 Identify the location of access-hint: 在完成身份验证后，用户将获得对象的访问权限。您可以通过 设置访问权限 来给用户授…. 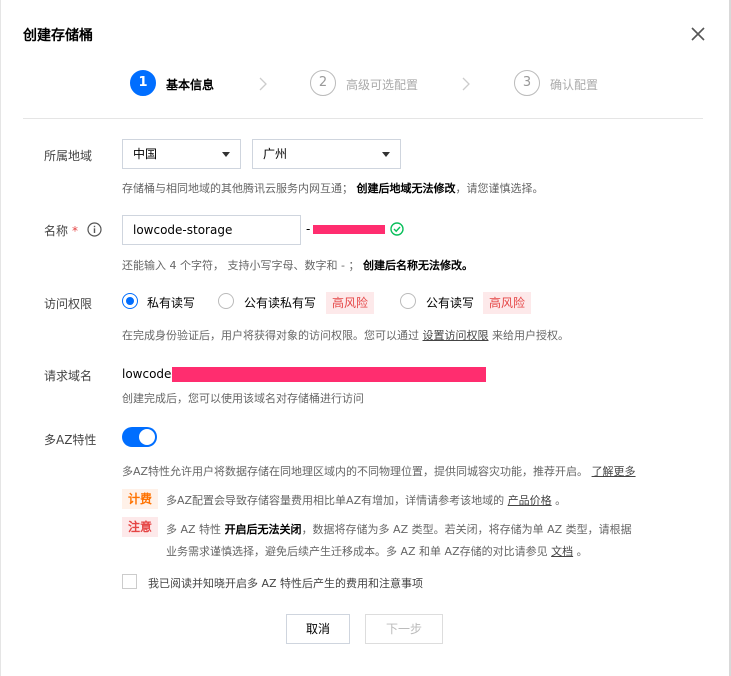
(345, 335).